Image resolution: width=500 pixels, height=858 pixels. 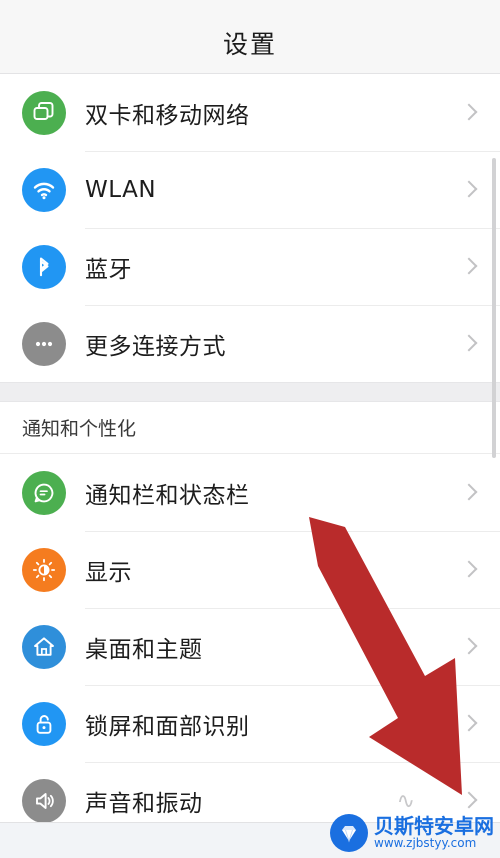 What do you see at coordinates (434, 826) in the screenshot?
I see `watermark-site-name: 贝斯特安卓网` at bounding box center [434, 826].